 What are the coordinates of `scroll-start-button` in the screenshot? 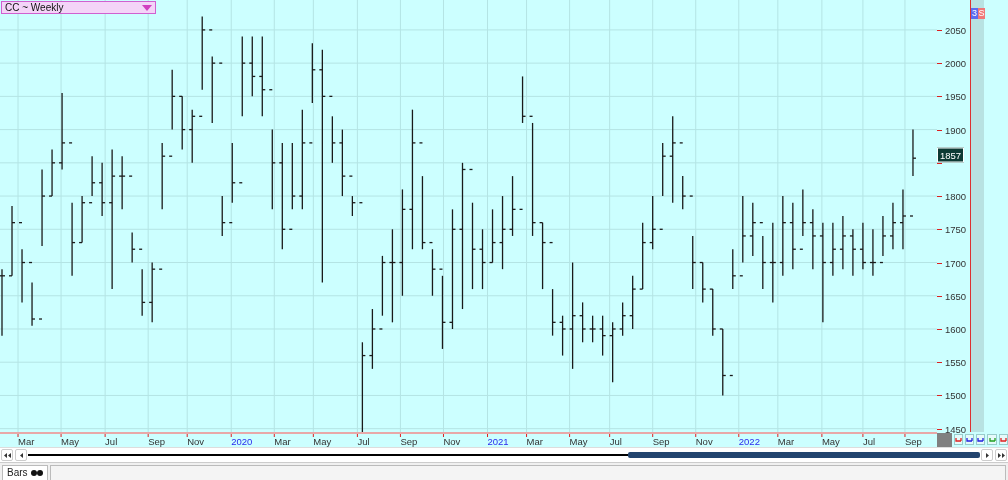 It's located at (7, 455).